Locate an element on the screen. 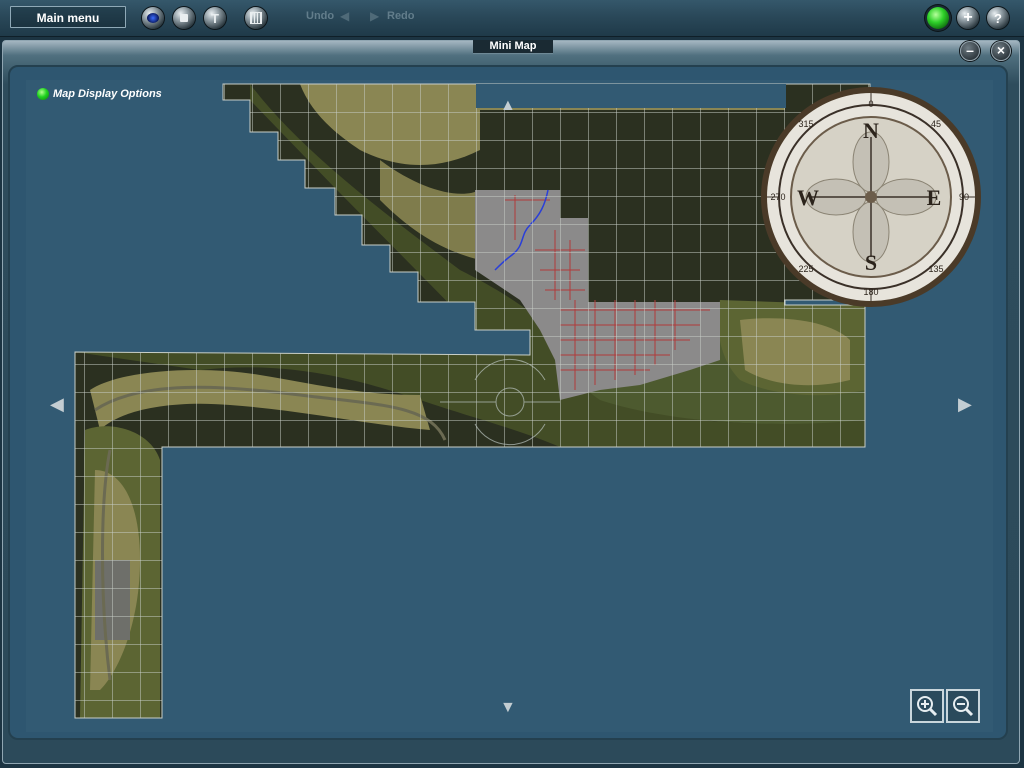  main-menu-button: Main menu is located at coordinates (68, 17).